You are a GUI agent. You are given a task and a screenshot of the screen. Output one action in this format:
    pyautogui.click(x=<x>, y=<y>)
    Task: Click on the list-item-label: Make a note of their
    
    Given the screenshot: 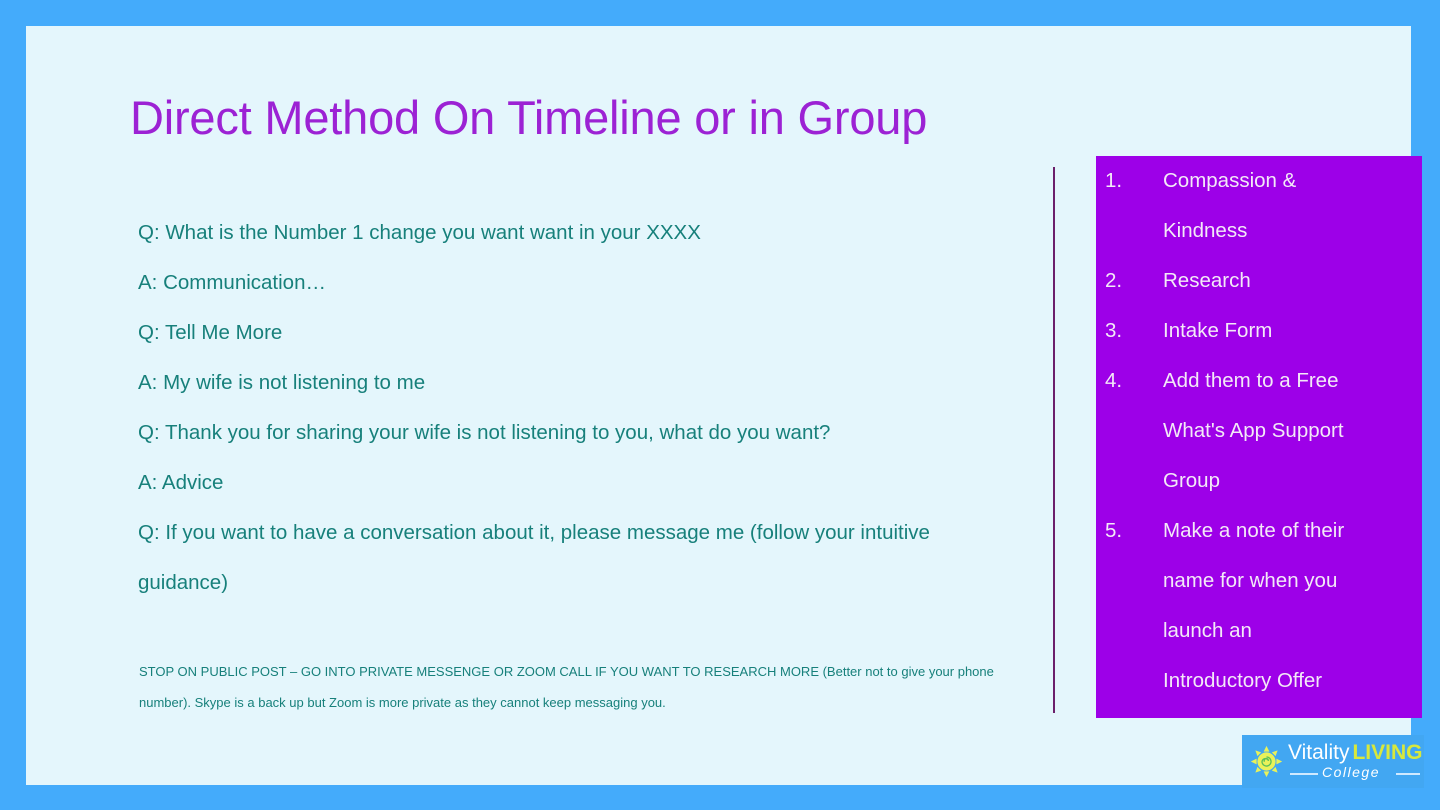 What is the action you would take?
    pyautogui.click(x=1254, y=530)
    